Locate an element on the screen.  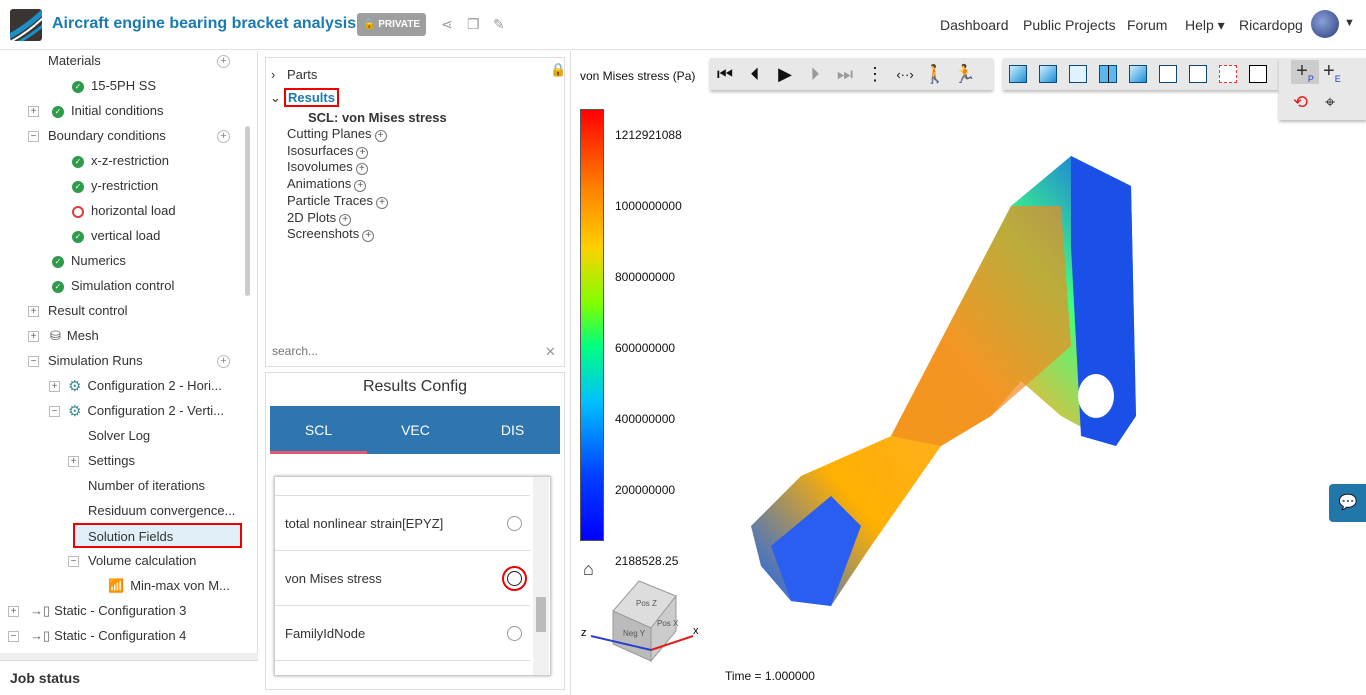
list-item: von Mises stress is located at coordinates (402, 578).